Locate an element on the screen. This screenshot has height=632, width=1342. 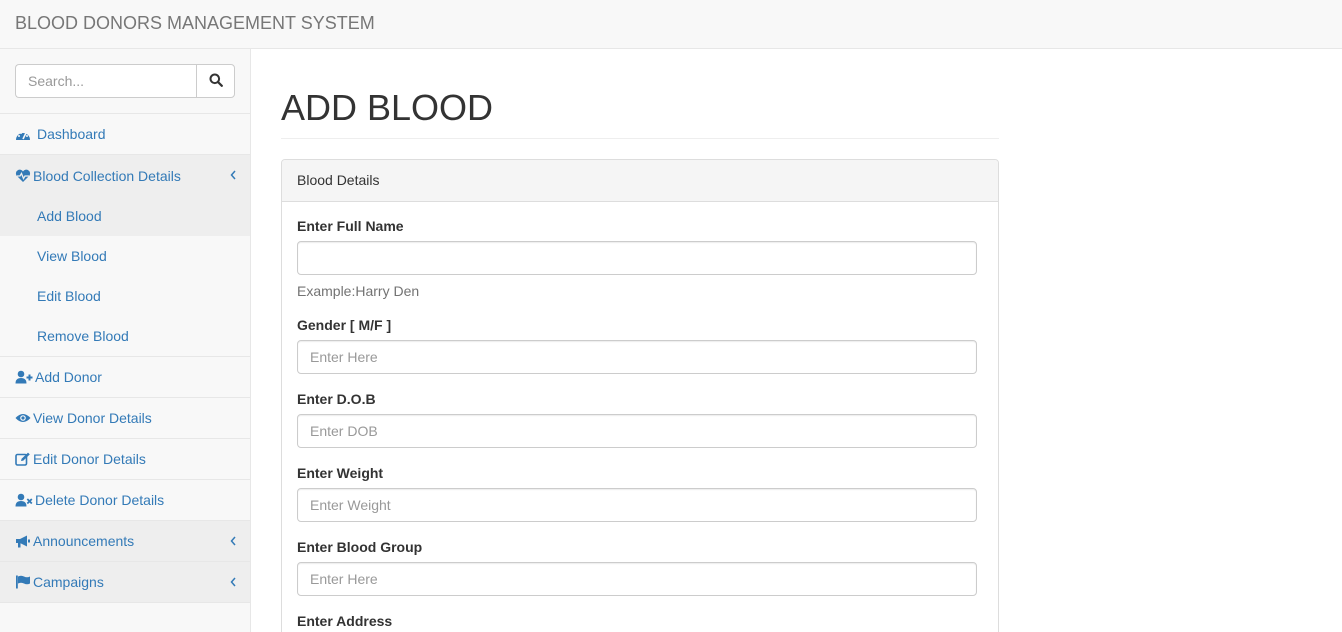
panel-heading: Blood Details is located at coordinates (640, 181).